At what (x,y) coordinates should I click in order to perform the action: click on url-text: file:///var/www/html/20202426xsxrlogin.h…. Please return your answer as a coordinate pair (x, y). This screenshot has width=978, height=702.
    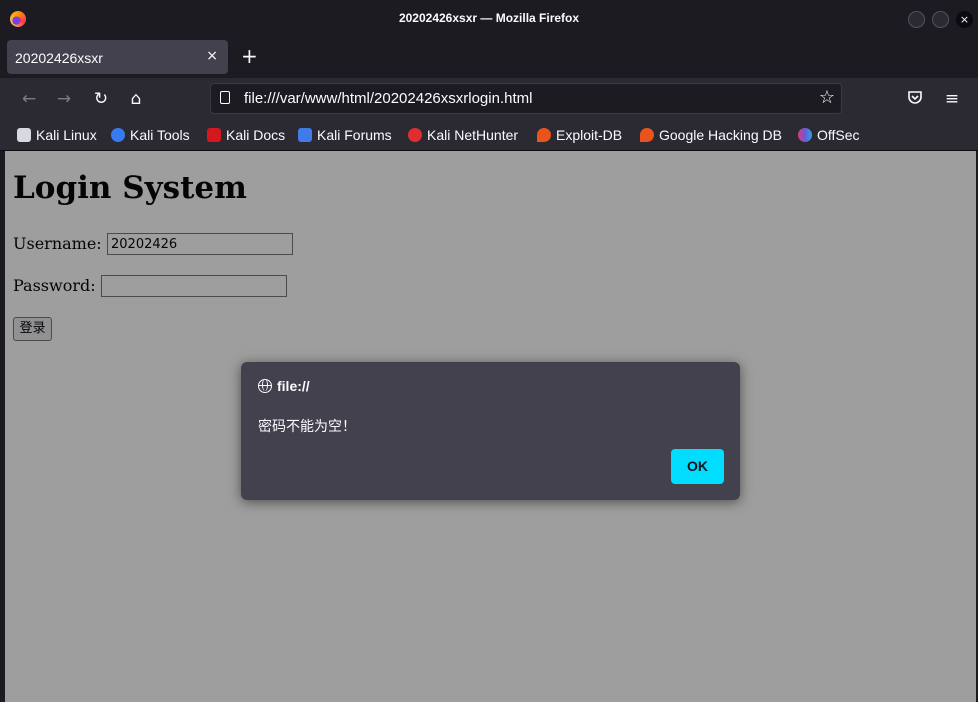
    Looking at the image, I should click on (388, 98).